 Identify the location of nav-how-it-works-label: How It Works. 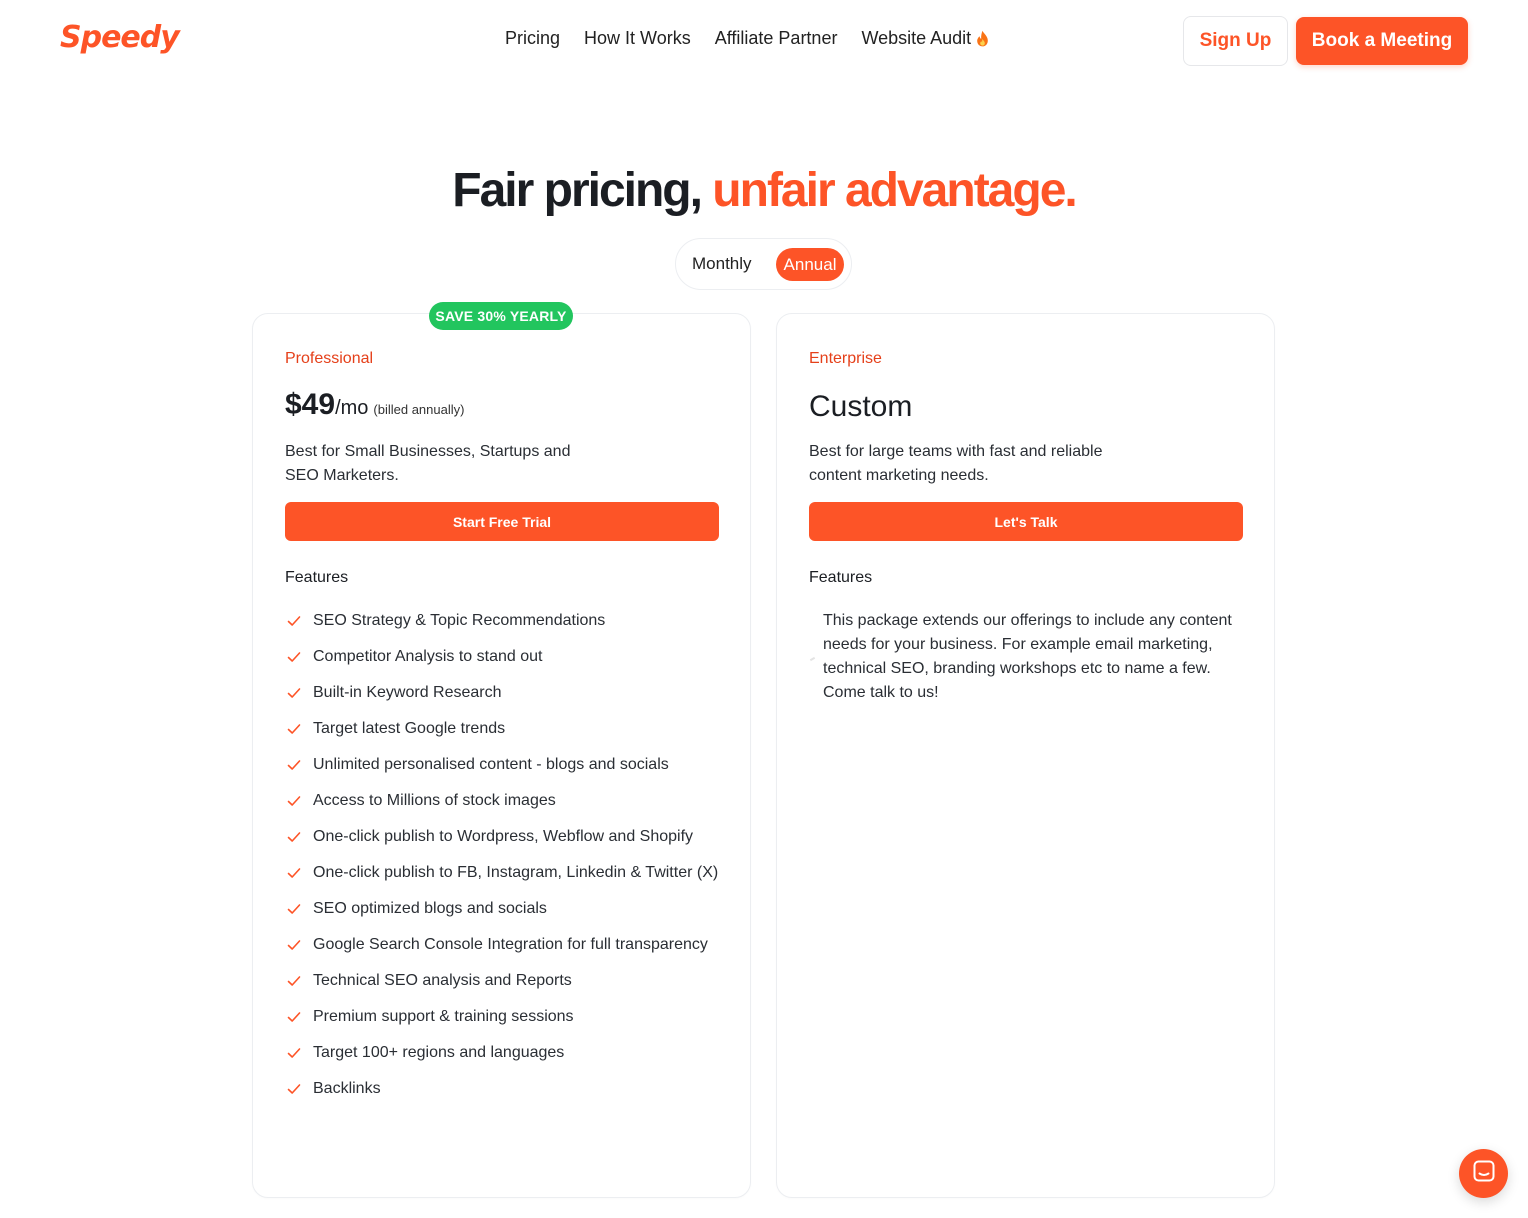
(637, 38).